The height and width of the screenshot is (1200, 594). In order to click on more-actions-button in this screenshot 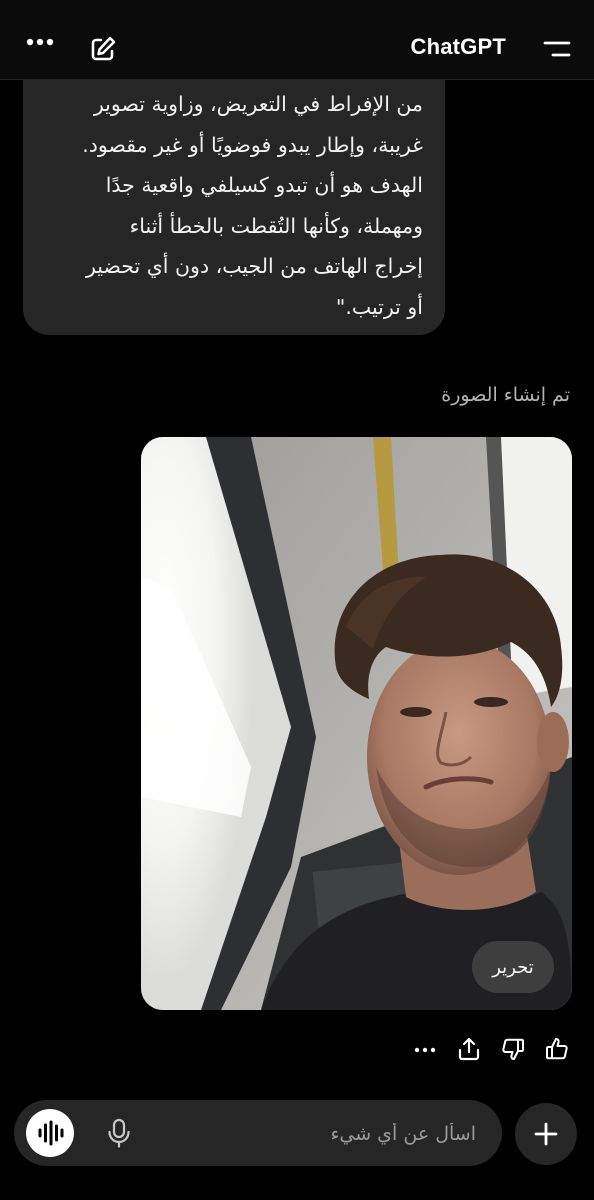, I will do `click(425, 1049)`.